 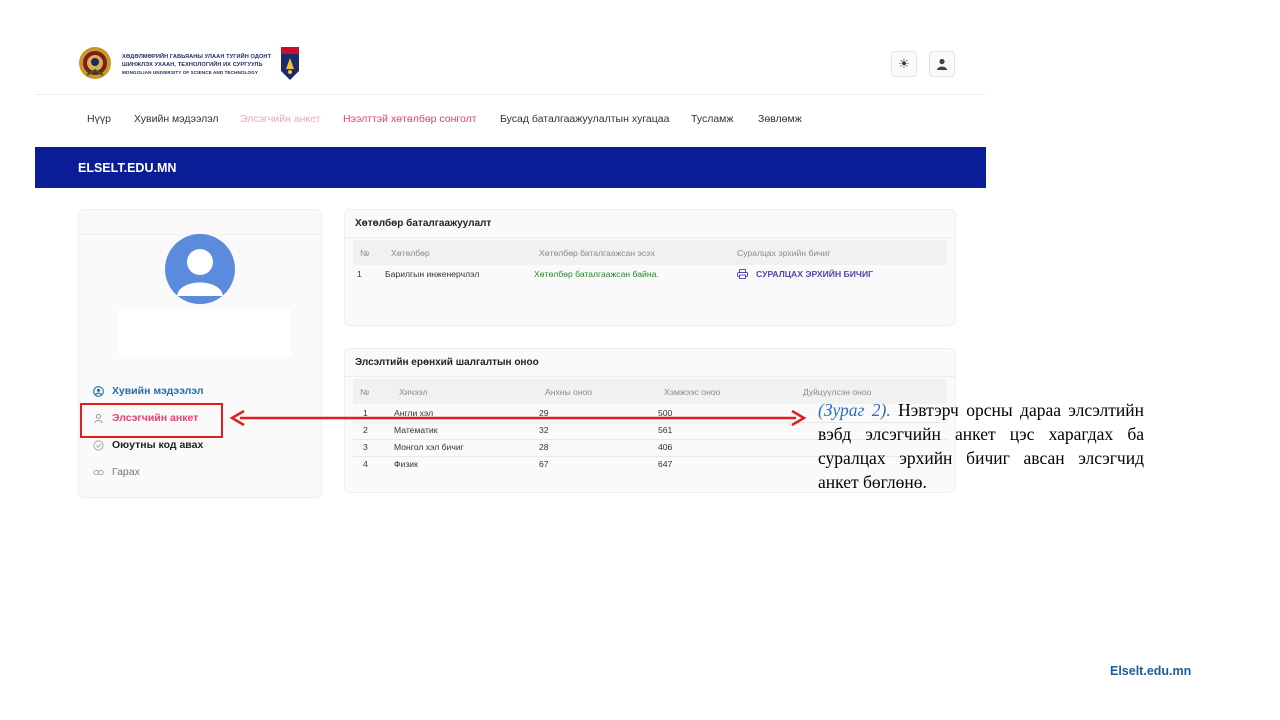 I want to click on certificate-link: СУРАЛЦАХ ЭРХИЙН БИЧИГ, so click(x=814, y=274).